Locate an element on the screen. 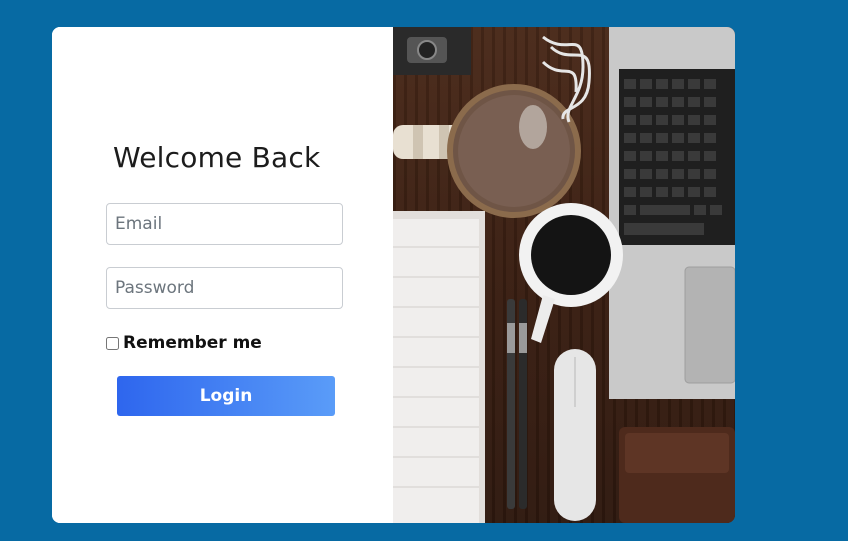 This screenshot has height=541, width=848. laptop-icon is located at coordinates (672, 213).